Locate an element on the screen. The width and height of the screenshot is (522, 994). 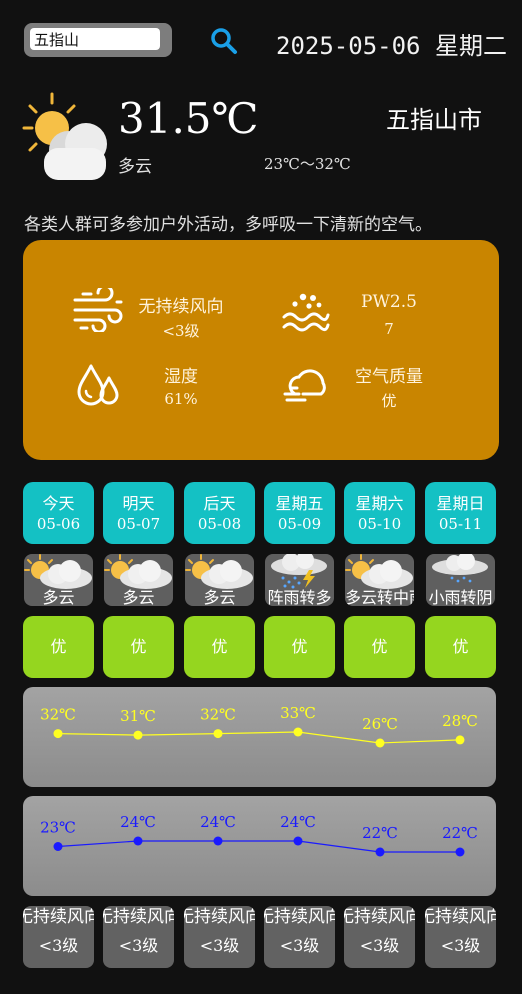
forecast-day-tab: 星期五 05-09 is located at coordinates (299, 513).